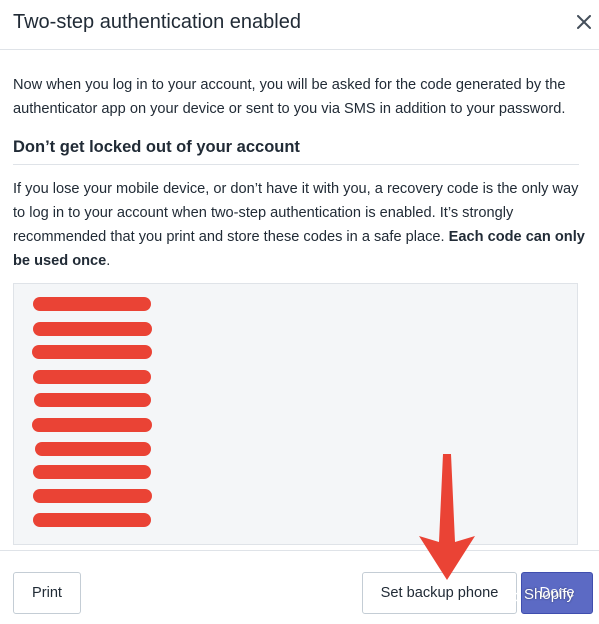 This screenshot has height=624, width=599. I want to click on section-title: Don’t get locked out of your account, so click(156, 147).